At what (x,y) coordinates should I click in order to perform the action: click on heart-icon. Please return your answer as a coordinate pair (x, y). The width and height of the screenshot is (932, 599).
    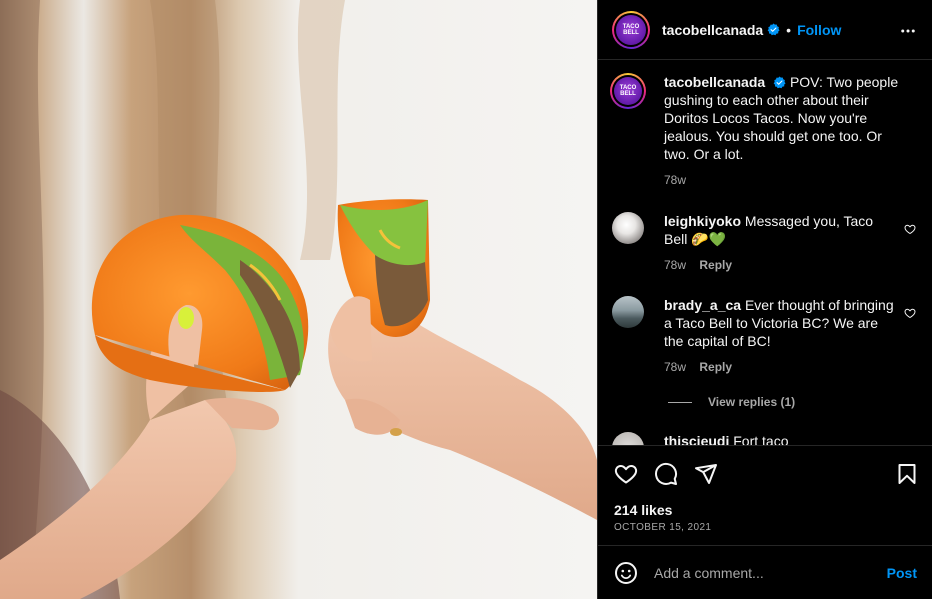
    Looking at the image, I should click on (626, 474).